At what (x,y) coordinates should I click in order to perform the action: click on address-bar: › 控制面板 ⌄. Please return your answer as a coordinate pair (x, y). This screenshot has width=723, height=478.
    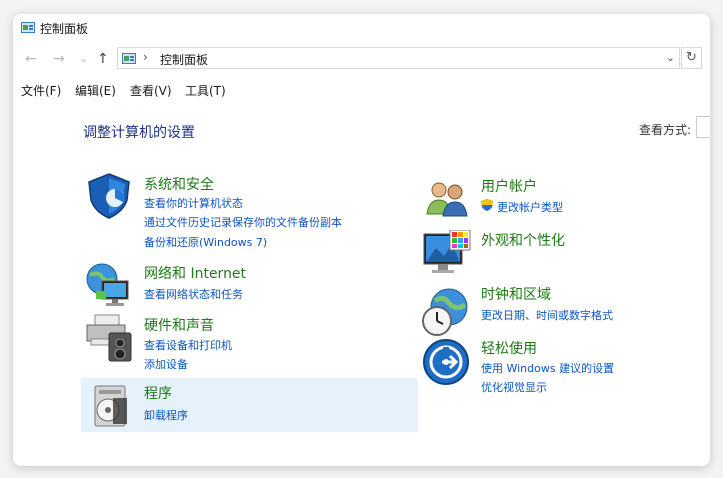
    Looking at the image, I should click on (398, 58).